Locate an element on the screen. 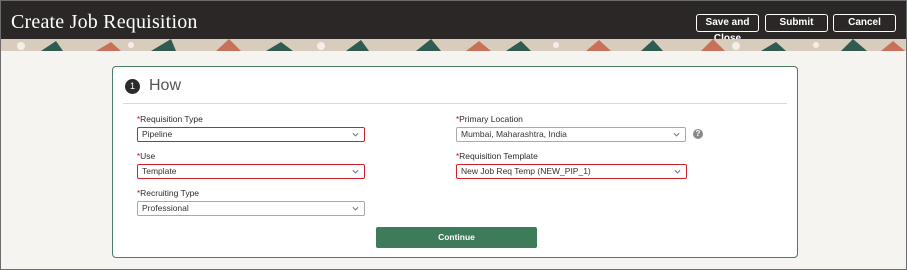  requisition-template-label: *Requisition Template is located at coordinates (497, 156).